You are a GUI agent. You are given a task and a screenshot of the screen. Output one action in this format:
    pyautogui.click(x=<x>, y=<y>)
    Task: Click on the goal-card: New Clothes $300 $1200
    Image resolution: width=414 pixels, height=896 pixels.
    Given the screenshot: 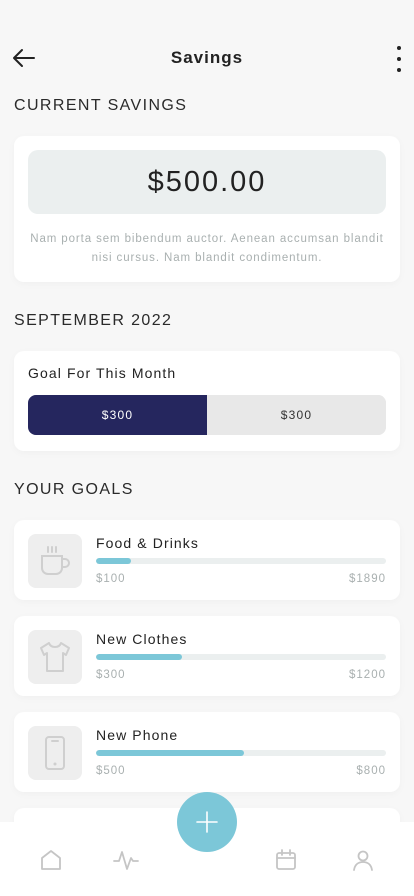 What is the action you would take?
    pyautogui.click(x=207, y=656)
    